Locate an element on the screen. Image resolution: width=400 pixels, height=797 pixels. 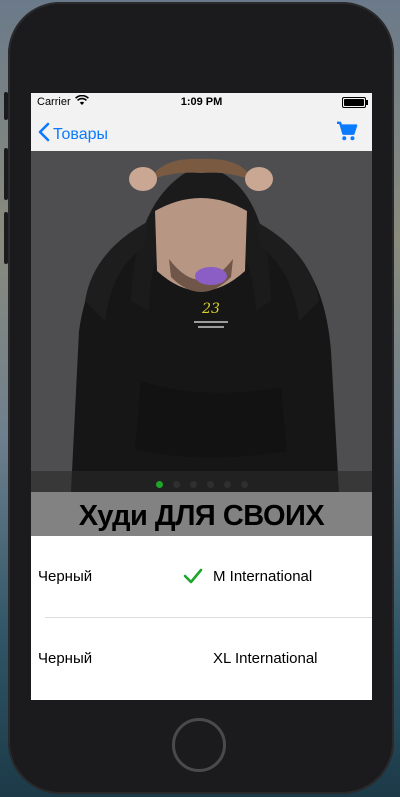
back-button: Товары is located at coordinates (73, 134).